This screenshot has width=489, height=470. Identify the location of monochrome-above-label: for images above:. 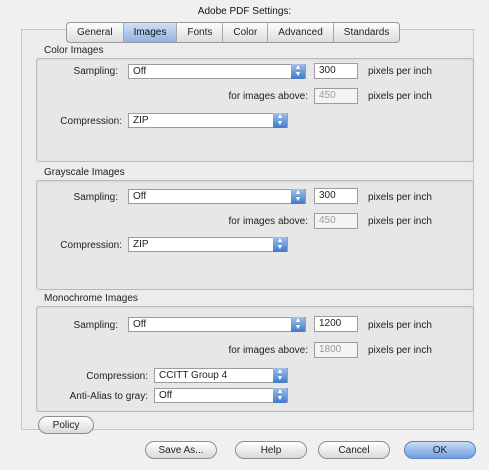
(268, 350).